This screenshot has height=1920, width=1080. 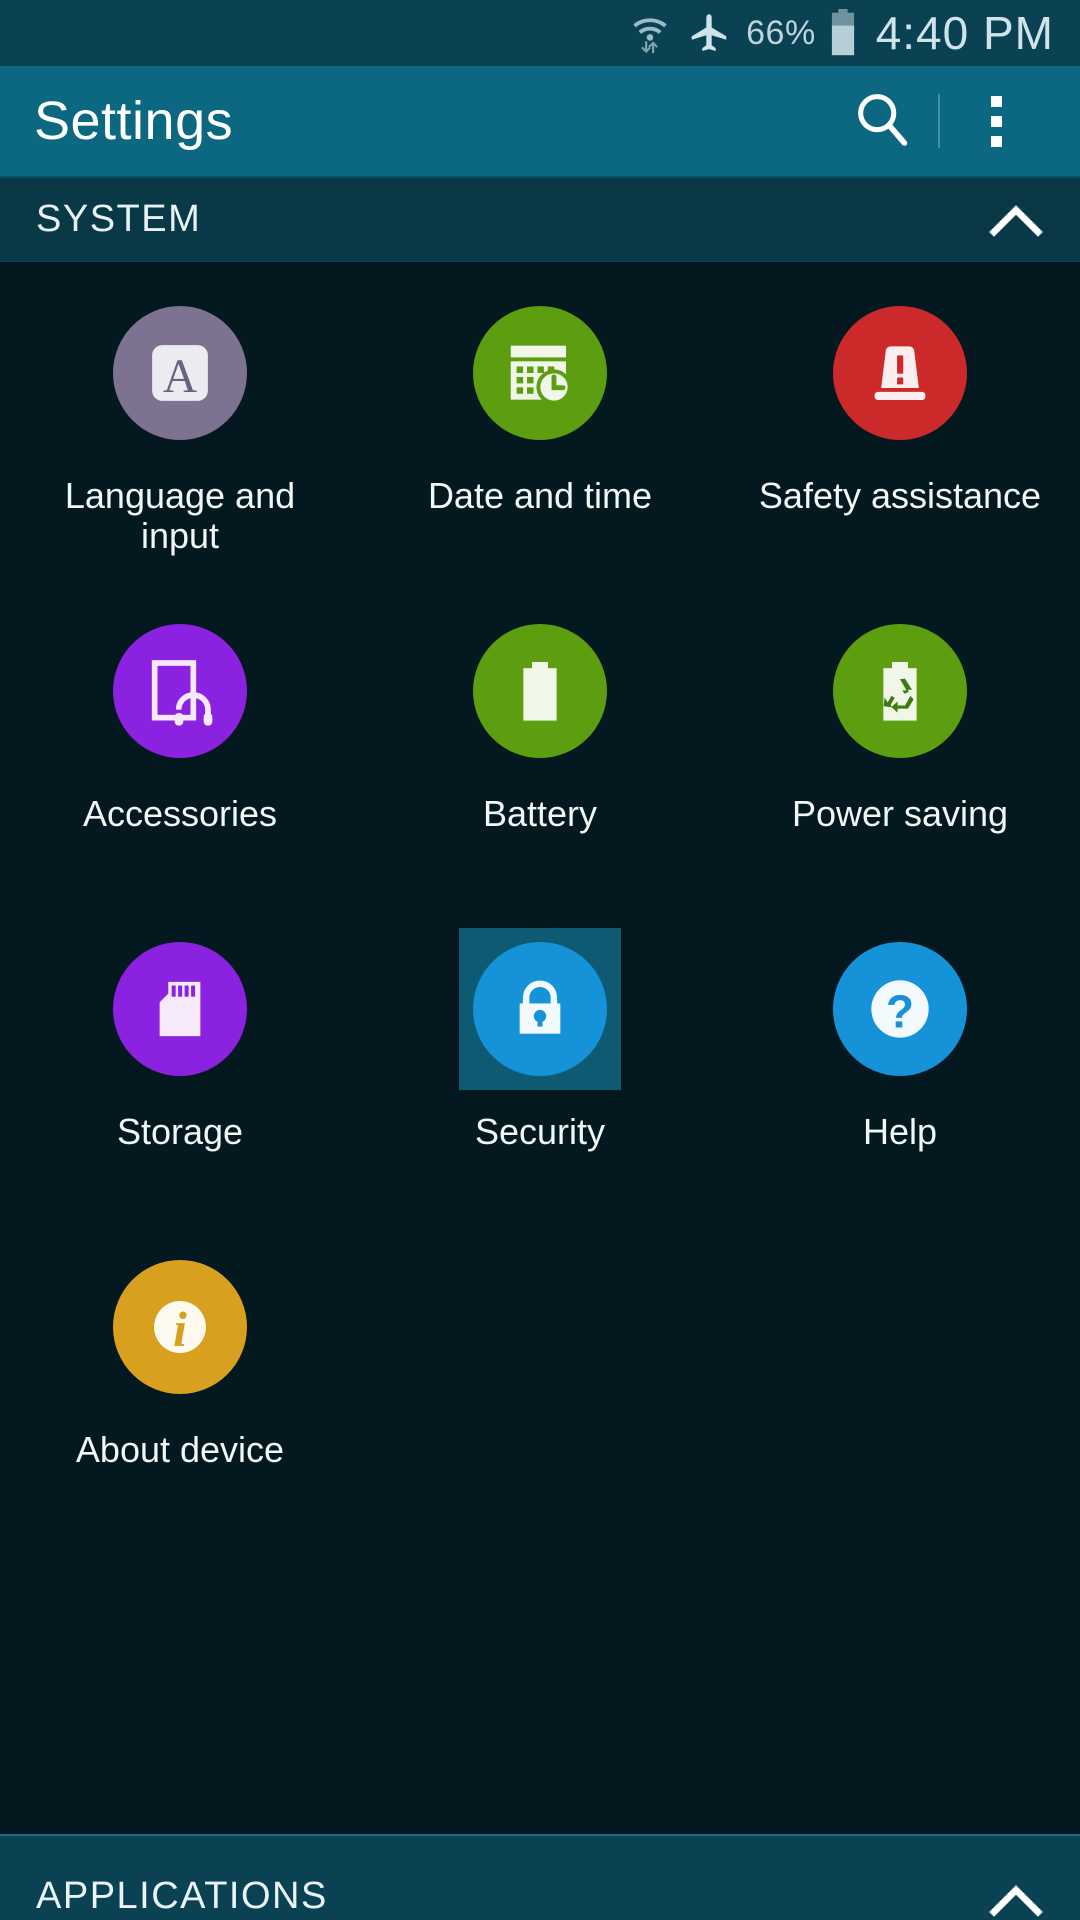 I want to click on icon-container: ?, so click(x=900, y=1009).